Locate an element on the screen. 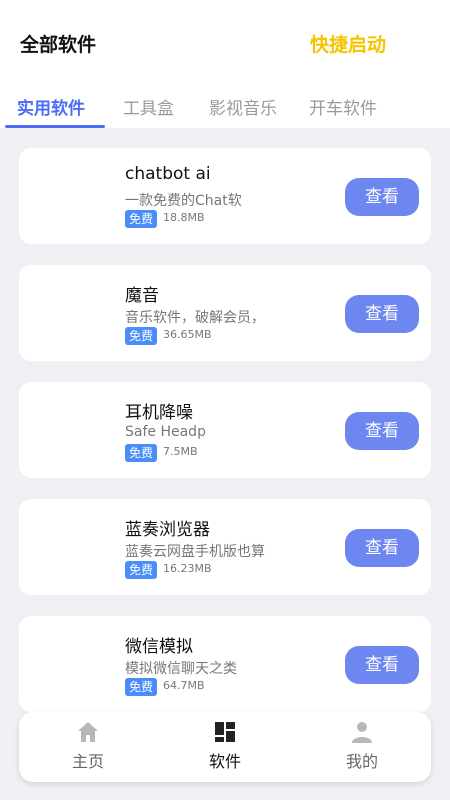  quick-start-link: 快捷启动 is located at coordinates (348, 43).